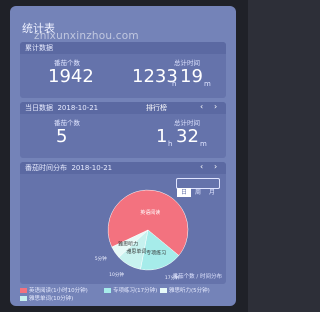  I want to click on chart-footnote: 番茄个数 / 时间分布, so click(197, 277).